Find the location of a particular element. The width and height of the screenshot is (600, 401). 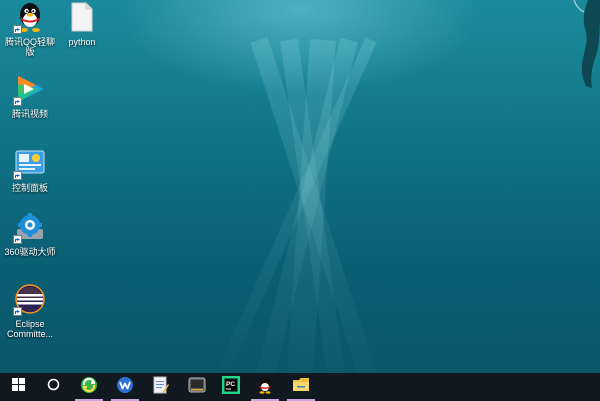

taskbar-item-notepad is located at coordinates (161, 387).